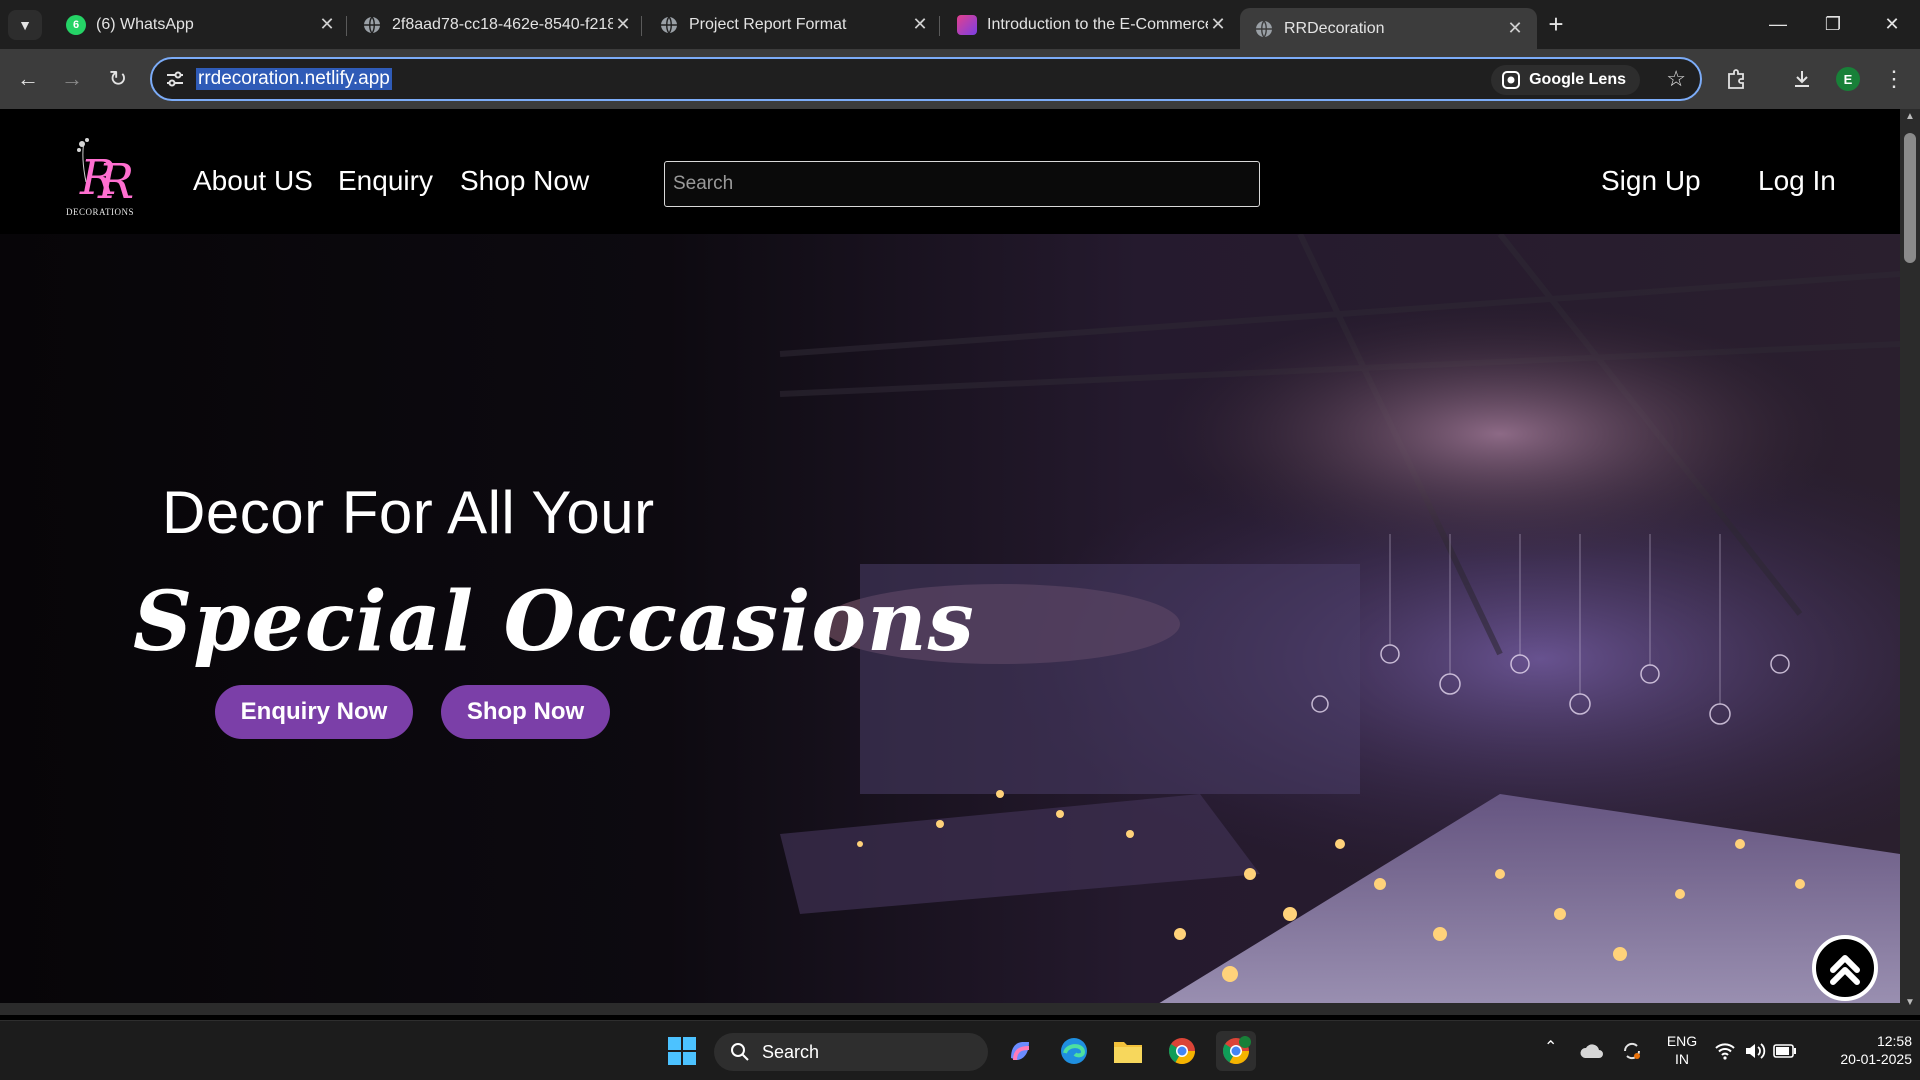 This screenshot has height=1080, width=1920. I want to click on language-code: ENG, so click(1682, 1041).